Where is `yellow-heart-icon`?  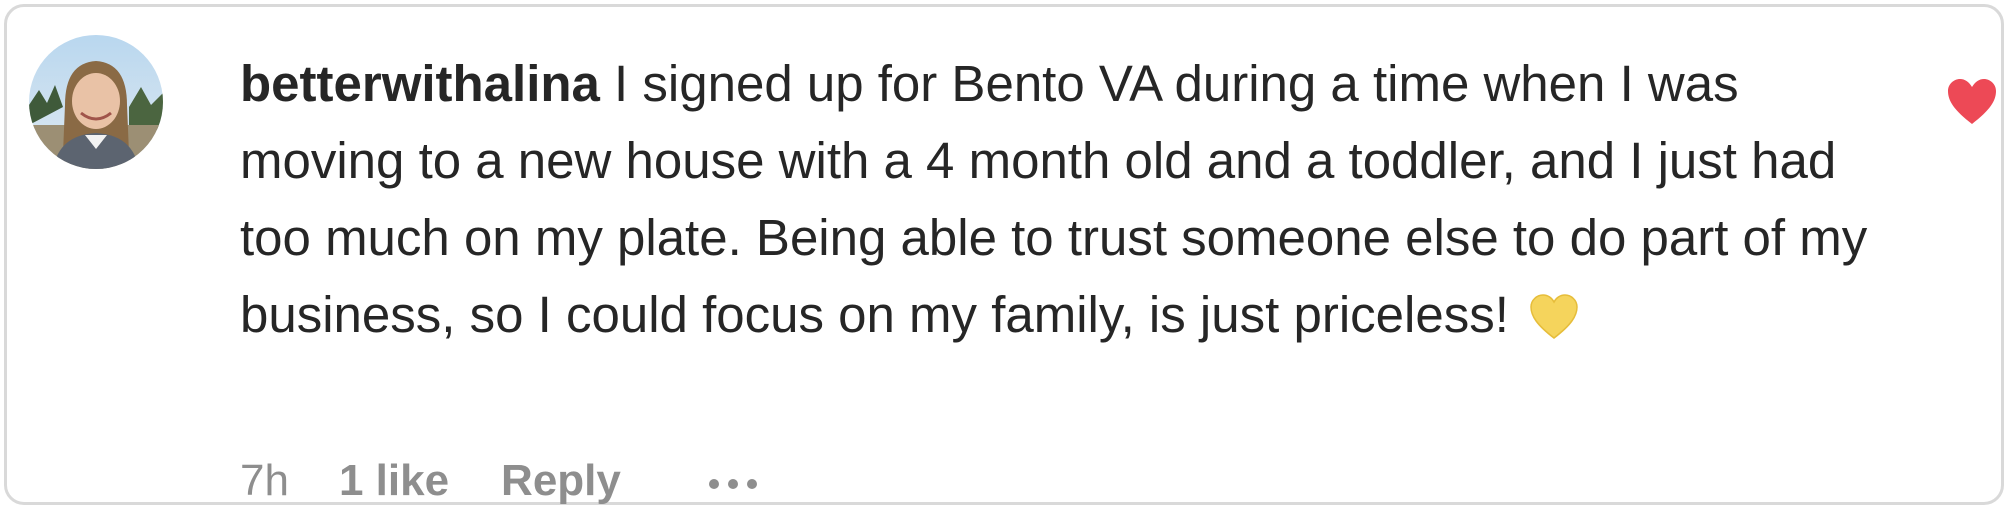
yellow-heart-icon is located at coordinates (1554, 322).